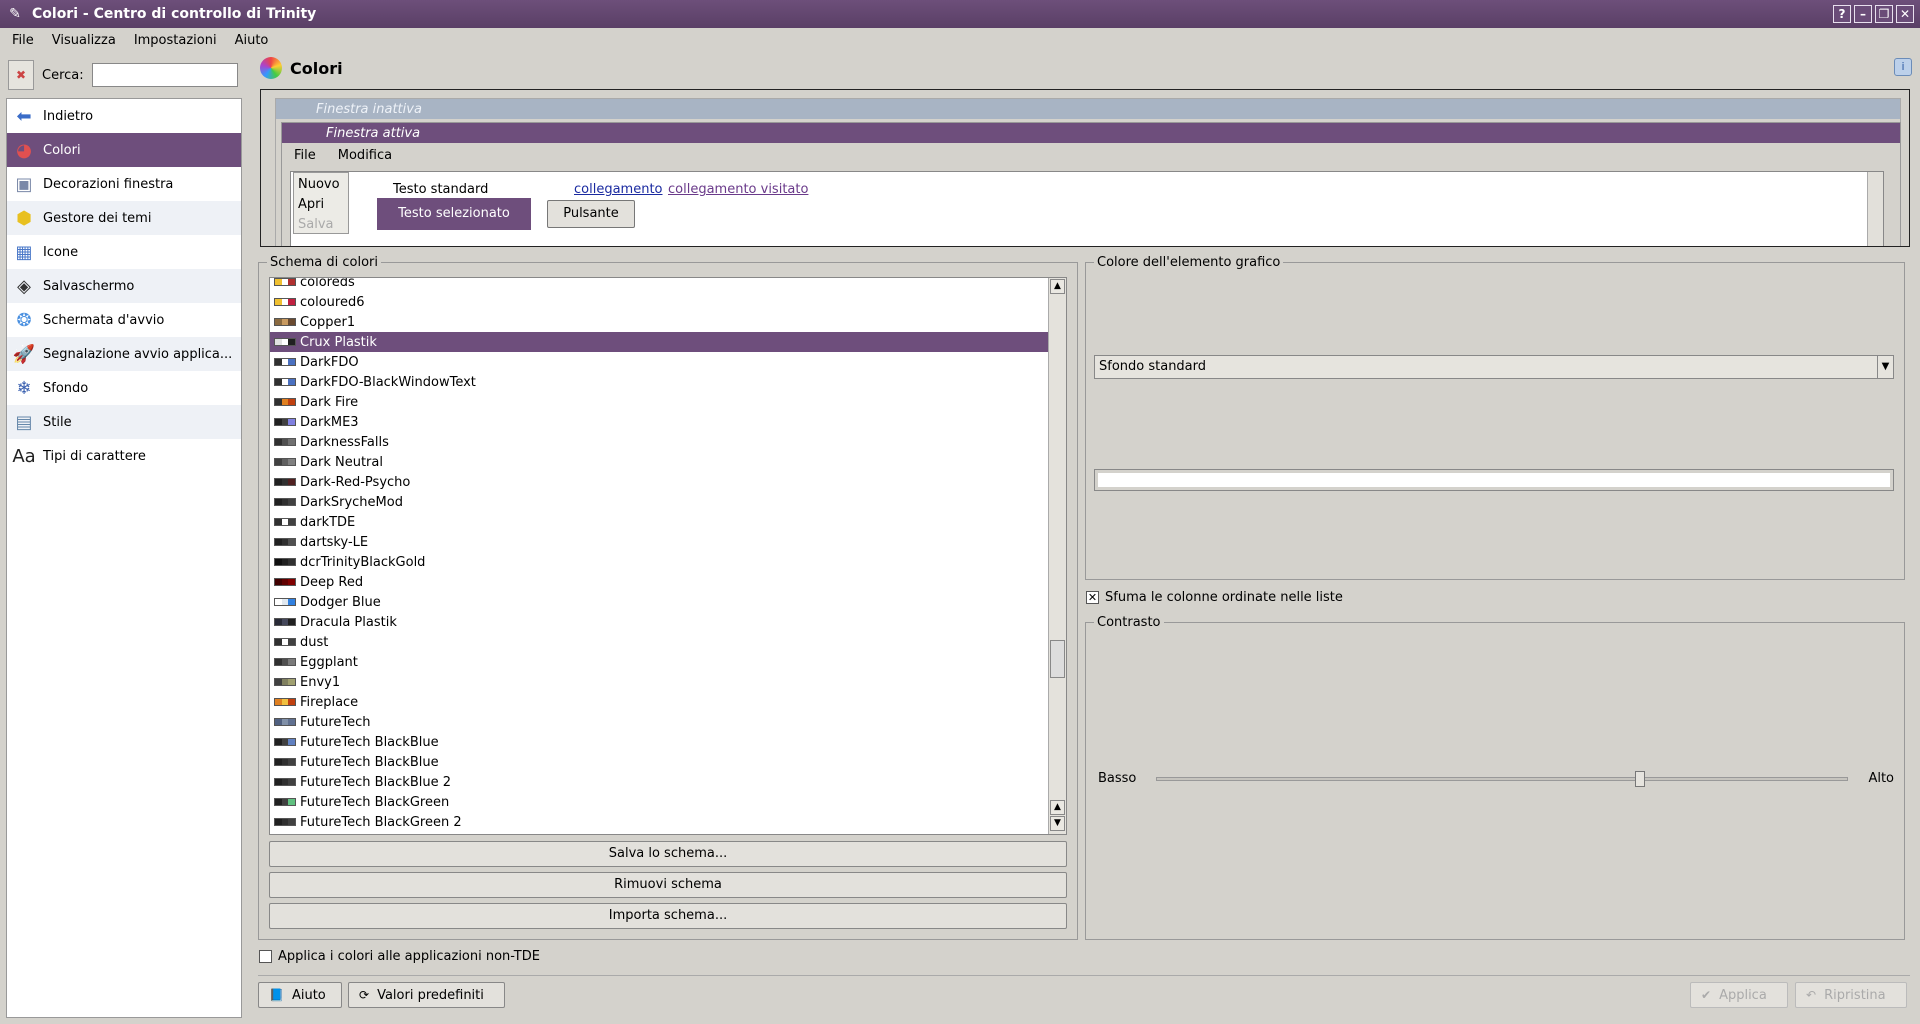 Image resolution: width=1920 pixels, height=1024 pixels. I want to click on defaults-button: ⟳ Valori predefiniti, so click(426, 995).